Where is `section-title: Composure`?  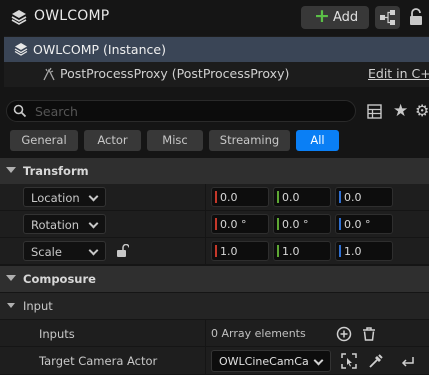 section-title: Composure is located at coordinates (59, 279).